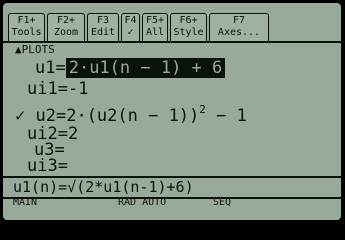  Describe the element at coordinates (222, 202) in the screenshot. I see `status-graph: SEQ` at that location.